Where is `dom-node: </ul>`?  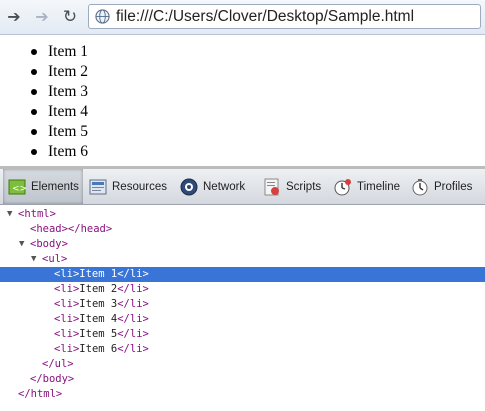
dom-node: </ul> is located at coordinates (242, 364).